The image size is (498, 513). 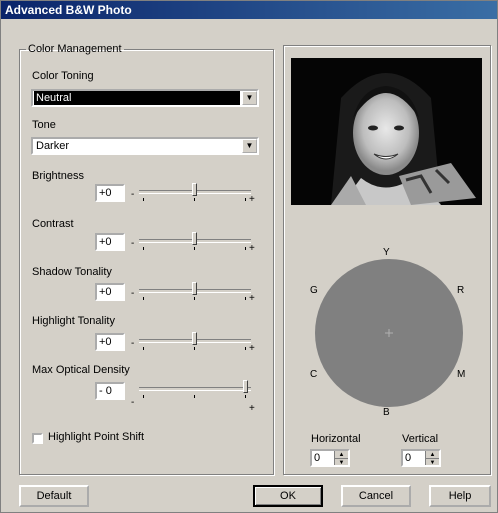 What do you see at coordinates (58, 176) in the screenshot?
I see `brightness-label: Brightness` at bounding box center [58, 176].